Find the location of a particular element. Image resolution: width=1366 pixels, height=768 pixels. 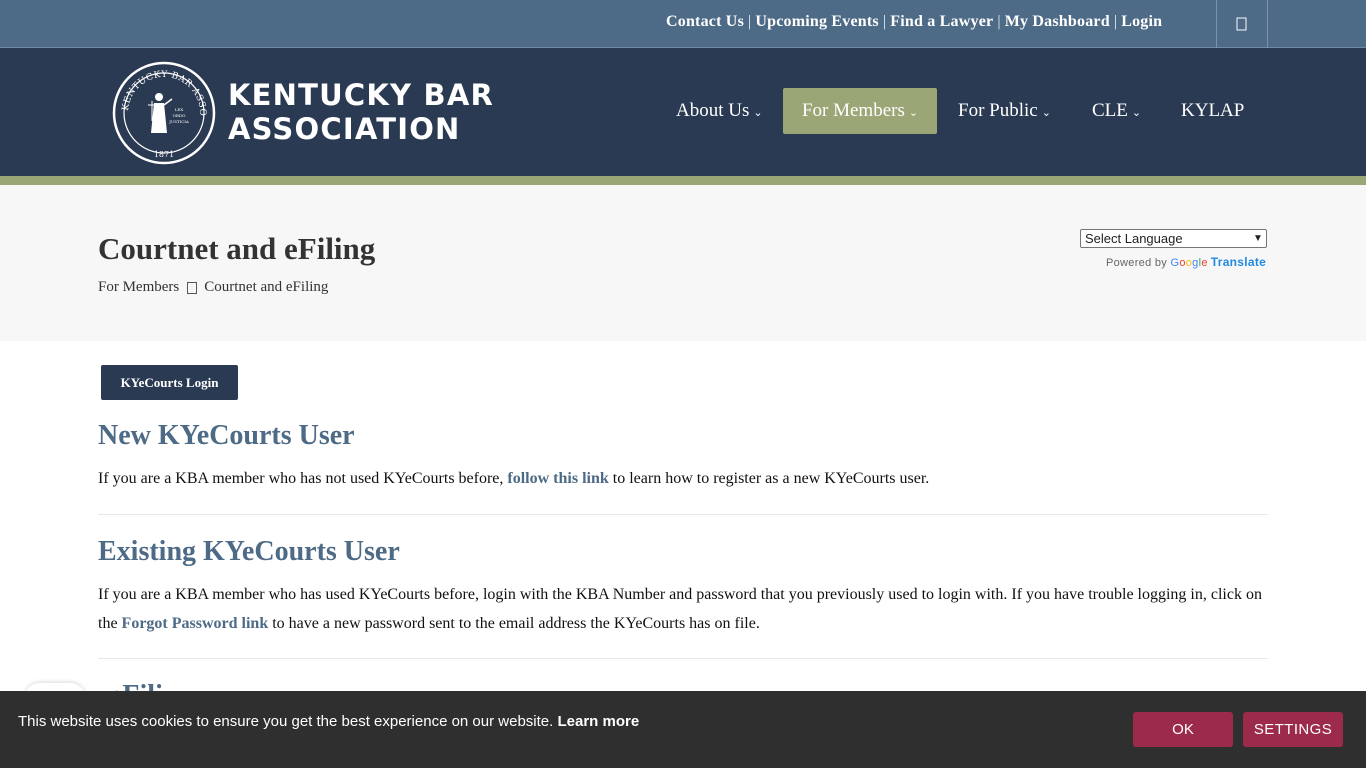

svg-text: JUSTICIA is located at coordinates (178, 121).